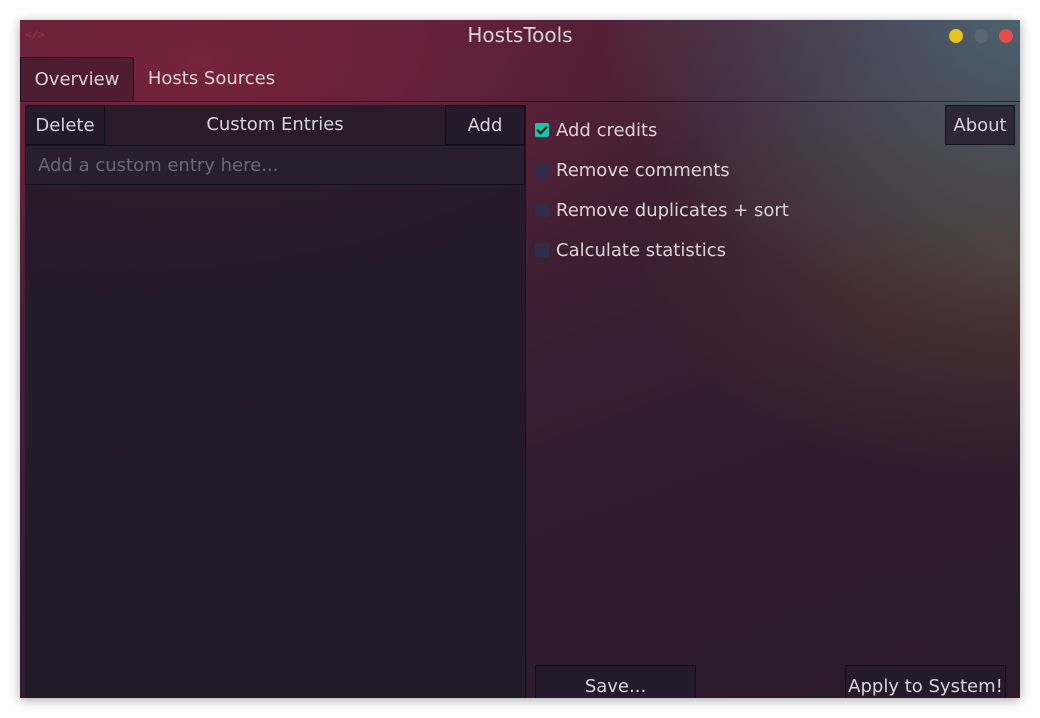 The image size is (1040, 718). Describe the element at coordinates (485, 125) in the screenshot. I see `add-button: Add` at that location.